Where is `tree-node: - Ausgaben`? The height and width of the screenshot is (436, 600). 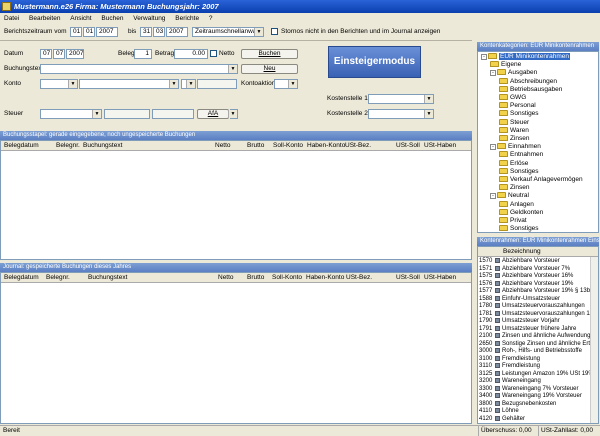 tree-node: - Ausgaben is located at coordinates (513, 73).